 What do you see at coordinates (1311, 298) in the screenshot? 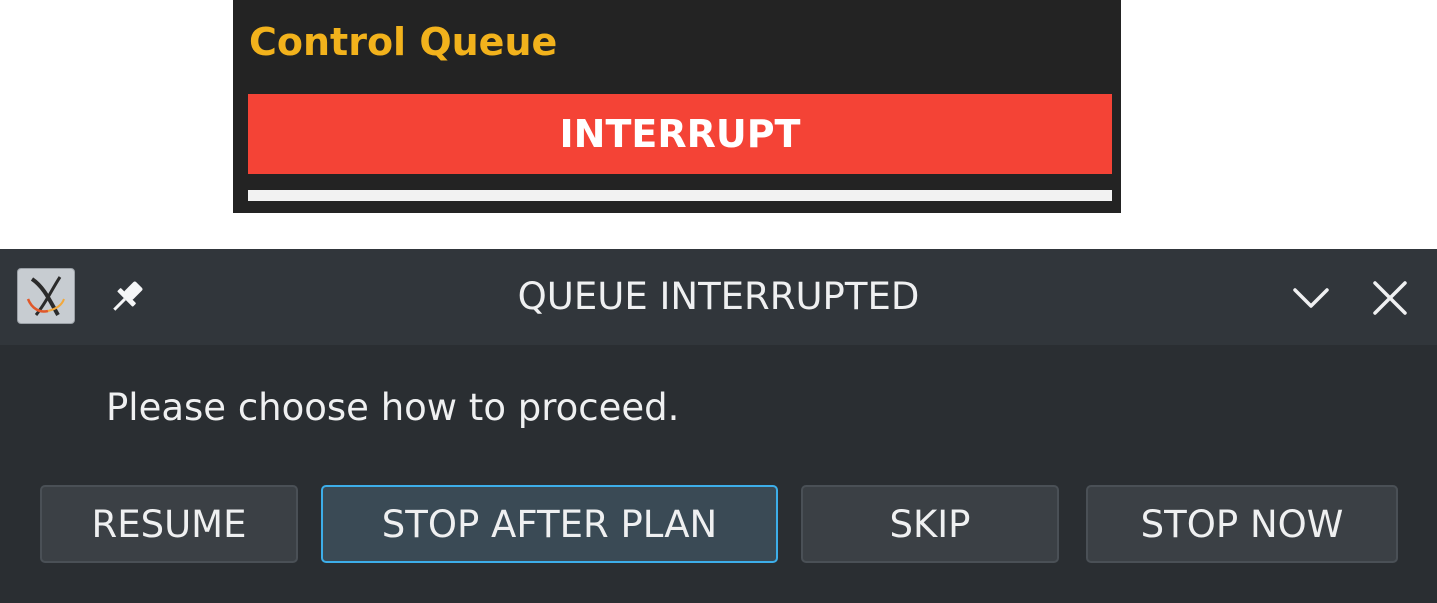
I see `chevron-down-icon` at bounding box center [1311, 298].